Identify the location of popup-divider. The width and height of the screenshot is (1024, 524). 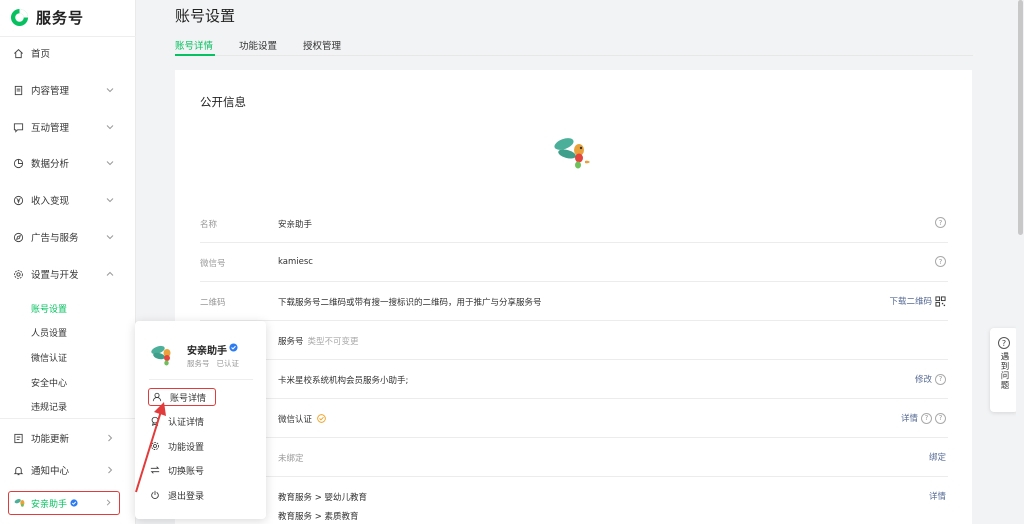
(201, 379).